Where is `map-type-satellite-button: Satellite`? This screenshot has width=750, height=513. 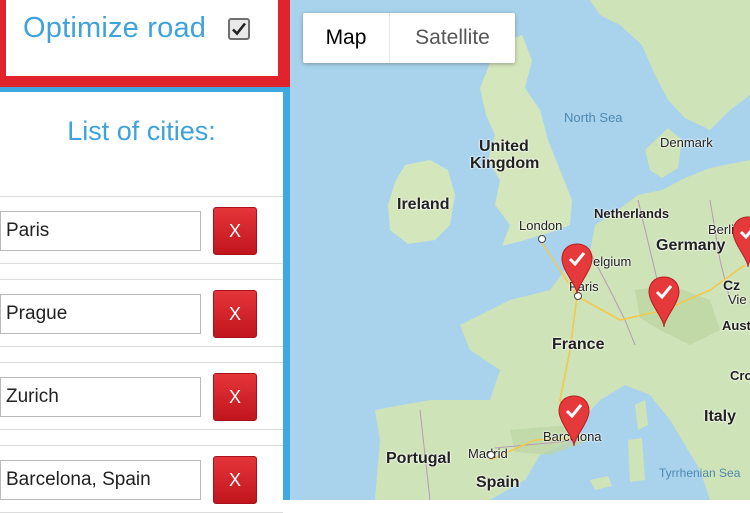
map-type-satellite-button: Satellite is located at coordinates (452, 38).